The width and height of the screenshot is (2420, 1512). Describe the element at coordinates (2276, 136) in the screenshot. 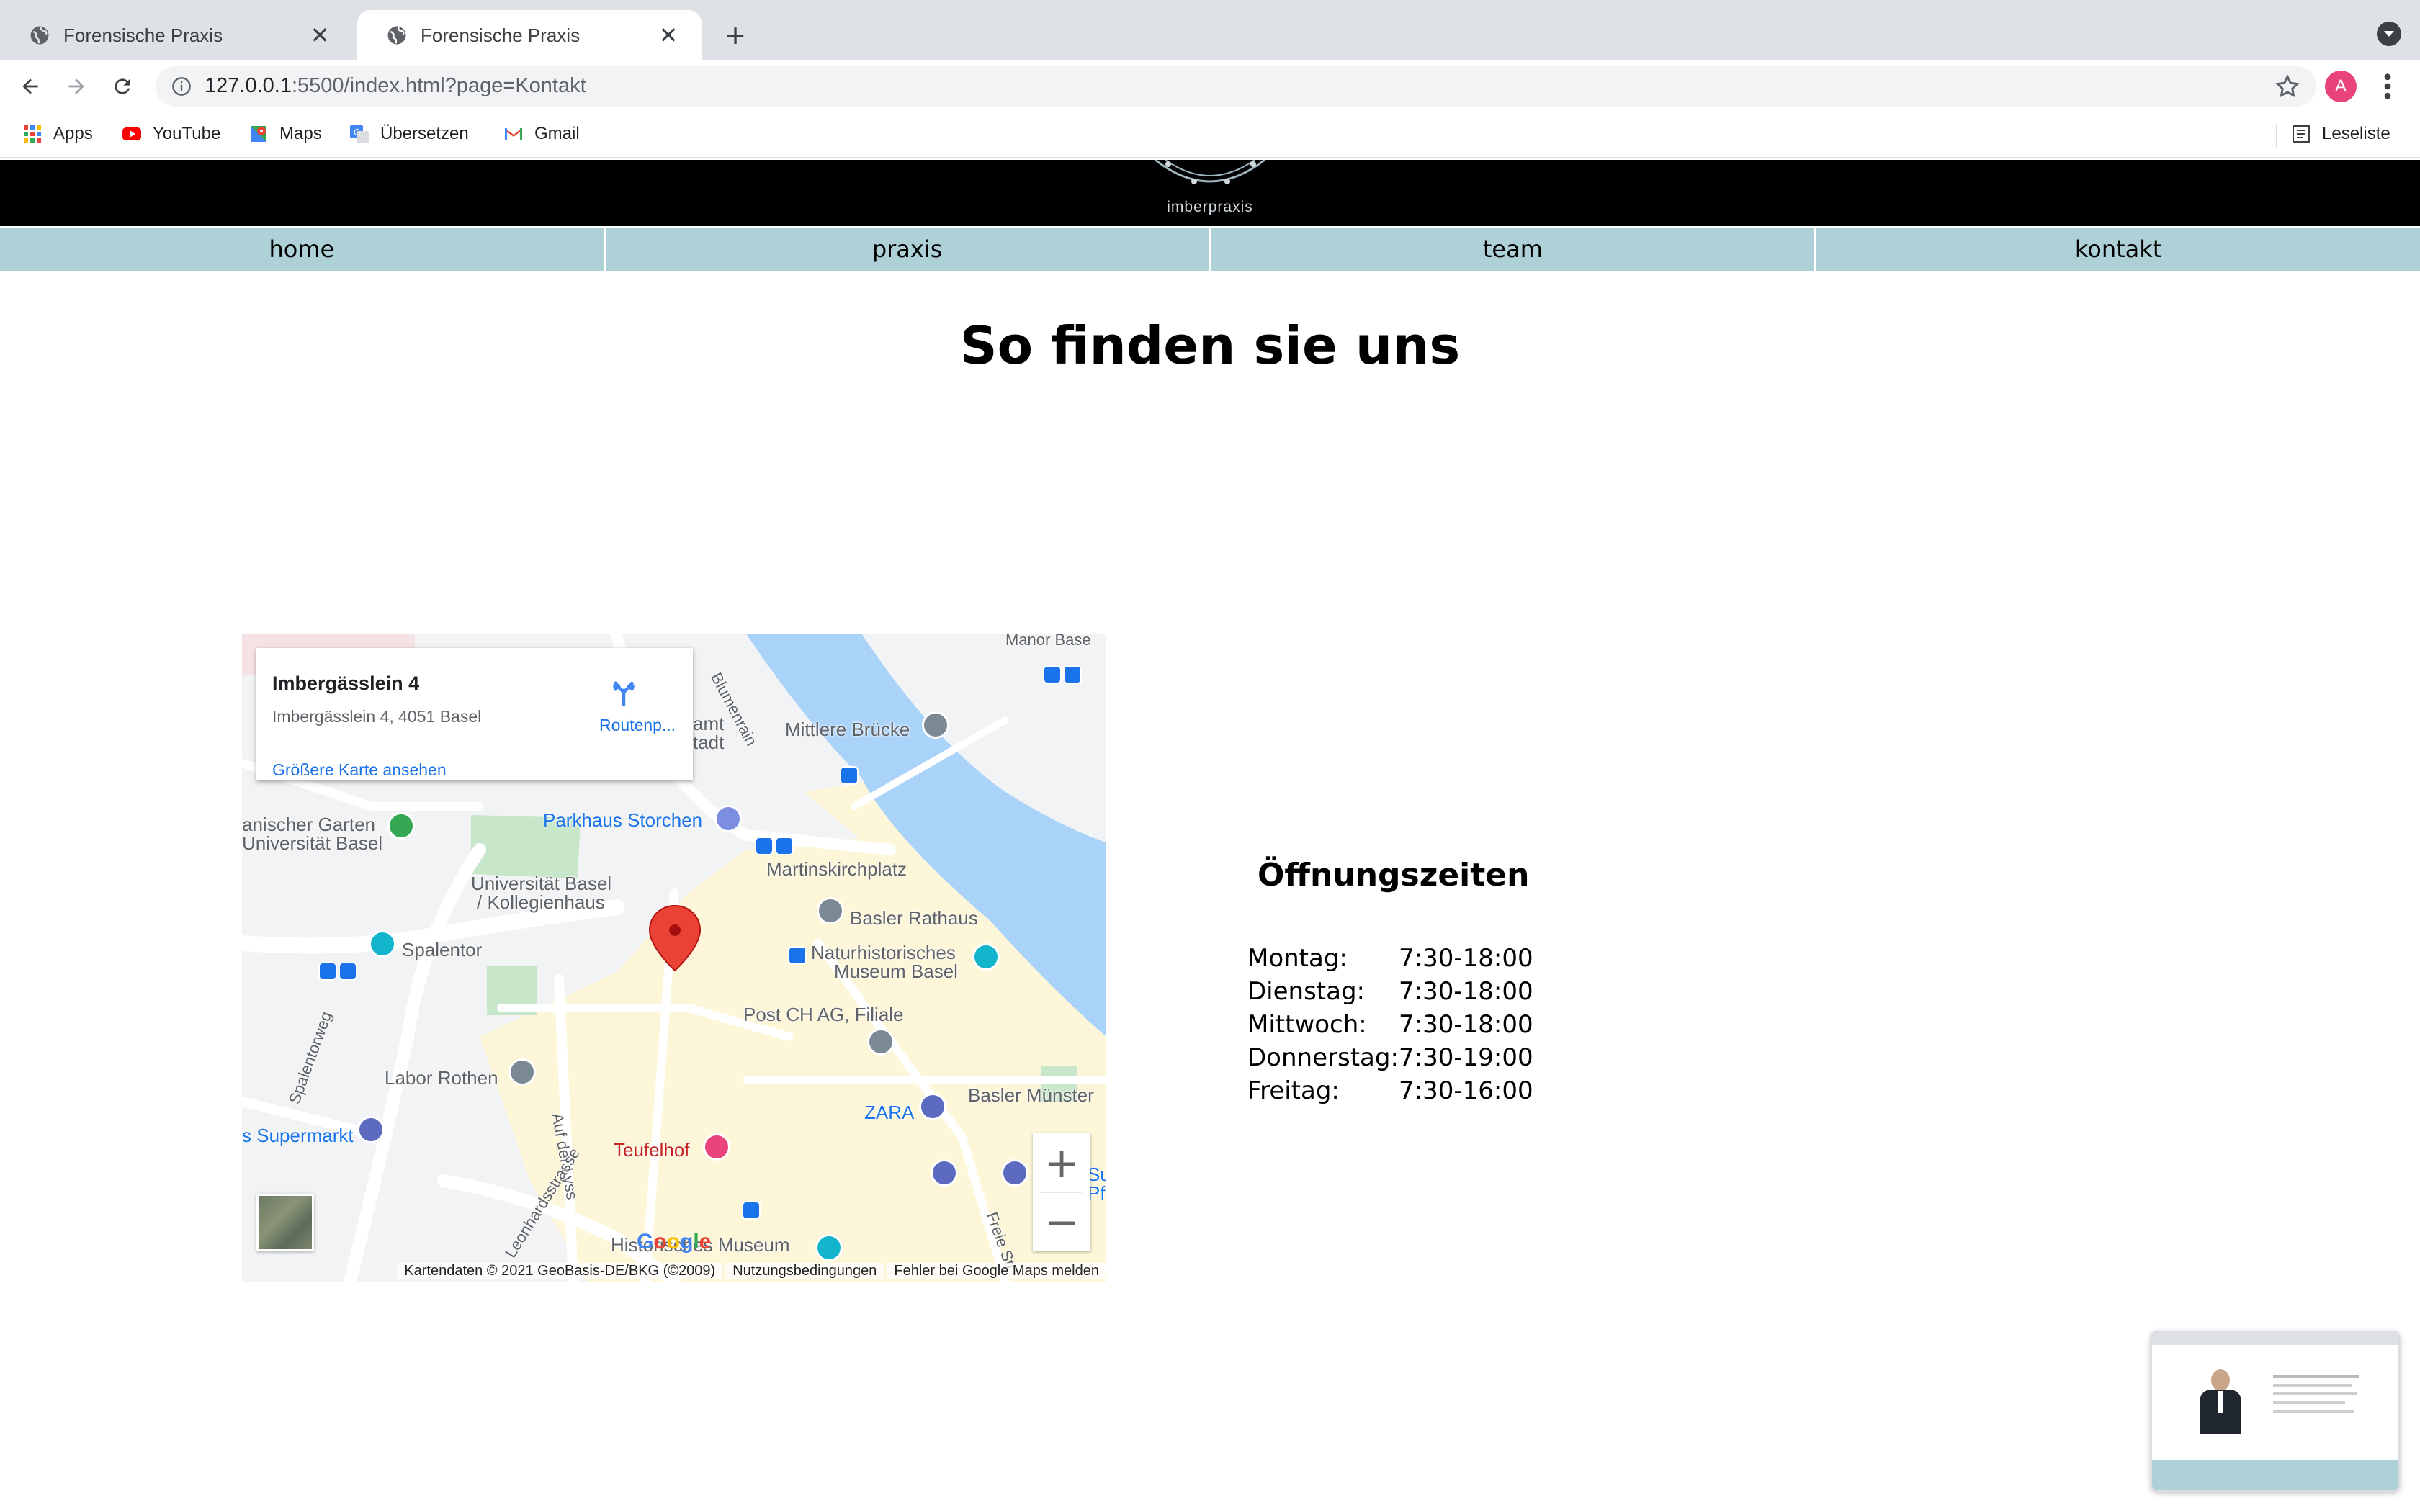

I see `bookmarks-divider` at that location.